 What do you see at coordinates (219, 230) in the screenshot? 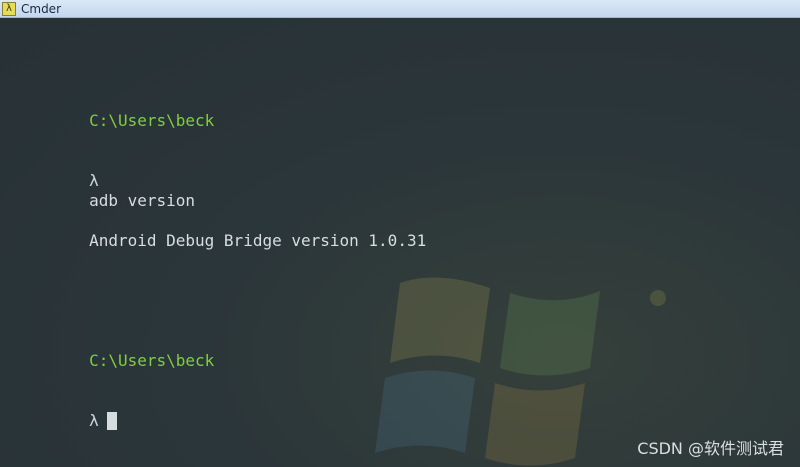
I see `output-line: Android Debug Bridge version 1.0.31` at bounding box center [219, 230].